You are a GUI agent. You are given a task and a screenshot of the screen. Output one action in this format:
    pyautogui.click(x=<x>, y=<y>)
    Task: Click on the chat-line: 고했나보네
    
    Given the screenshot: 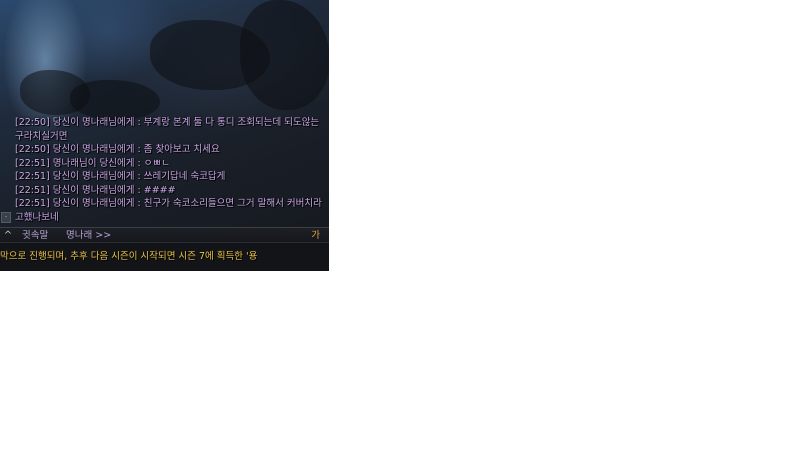 What is the action you would take?
    pyautogui.click(x=37, y=217)
    